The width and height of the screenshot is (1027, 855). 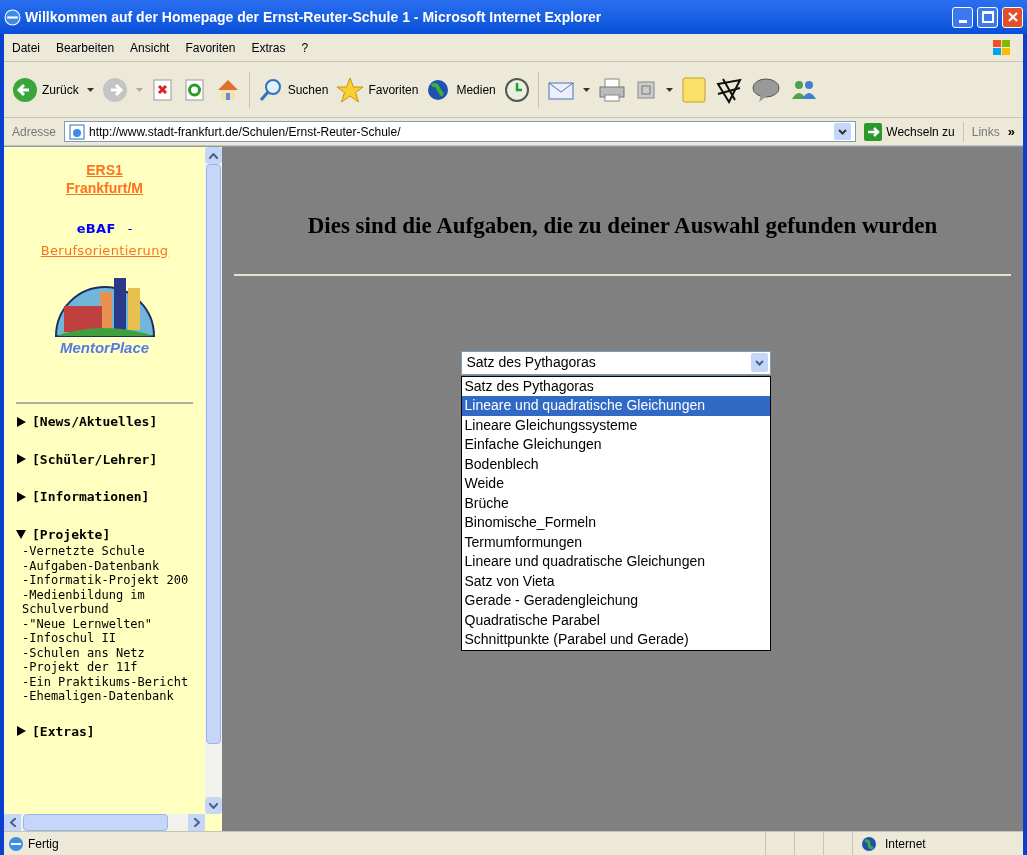 What do you see at coordinates (615, 620) in the screenshot?
I see `dropdown-option: Quadratische Parabel` at bounding box center [615, 620].